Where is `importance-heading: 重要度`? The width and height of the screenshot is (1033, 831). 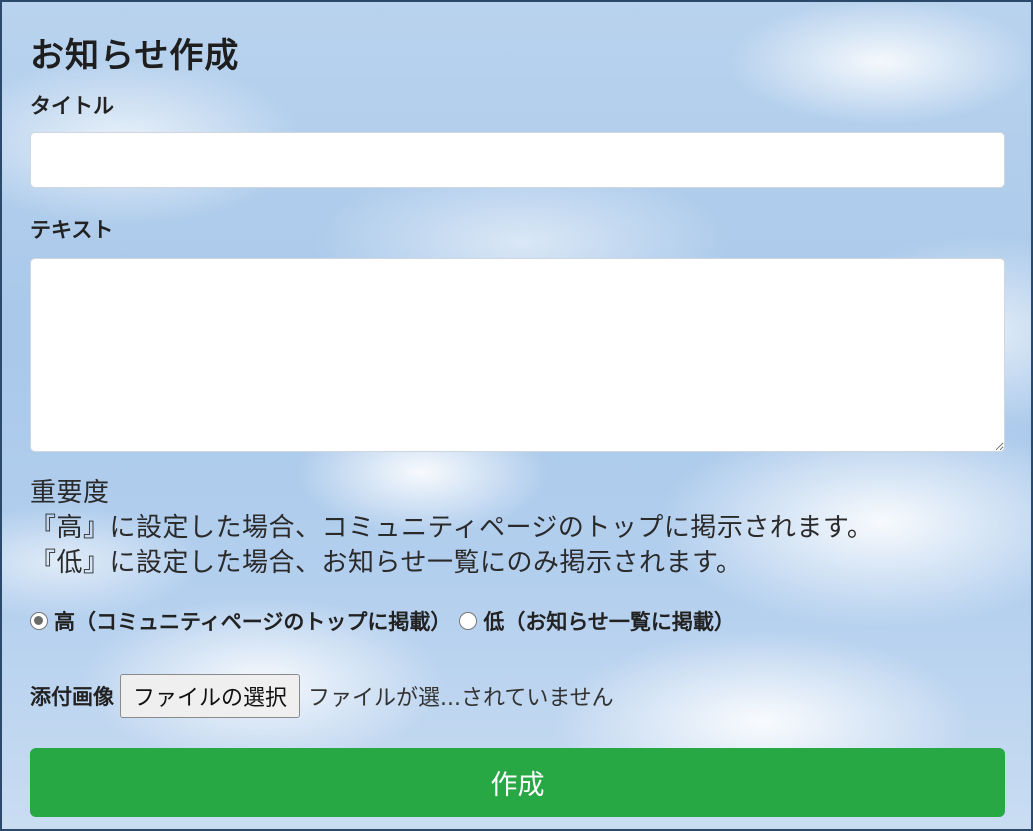 importance-heading: 重要度 is located at coordinates (70, 493).